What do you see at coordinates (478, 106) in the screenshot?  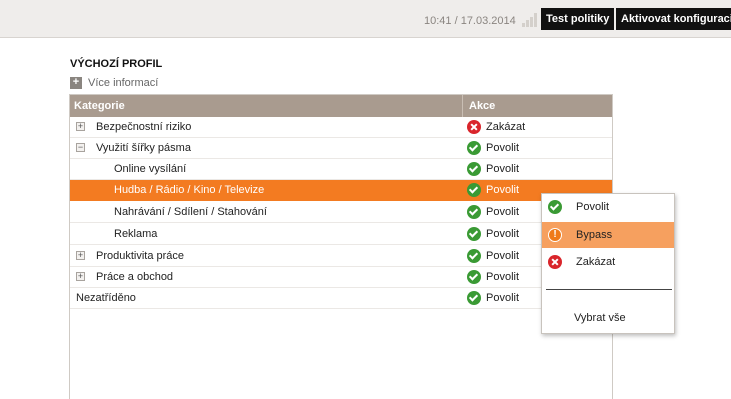 I see `column-header-action: Akce` at bounding box center [478, 106].